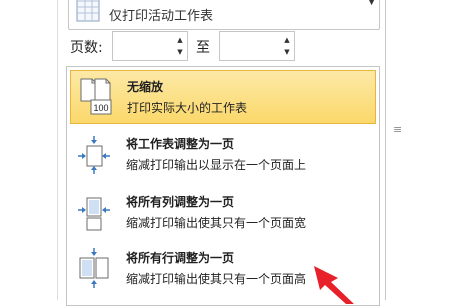 This screenshot has height=306, width=450. What do you see at coordinates (180, 258) in the screenshot?
I see `option-title: 将所有行调整为一页` at bounding box center [180, 258].